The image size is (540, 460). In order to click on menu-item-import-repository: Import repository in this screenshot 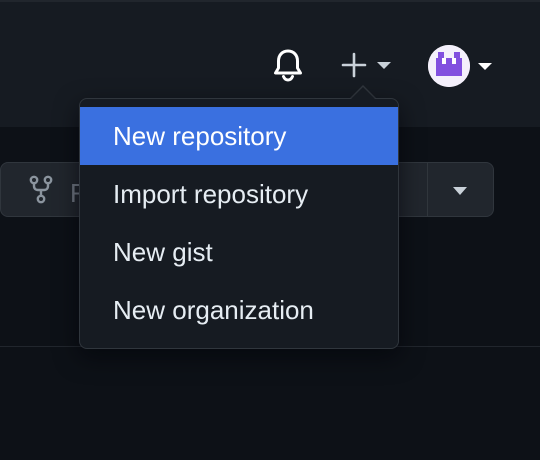, I will do `click(239, 194)`.